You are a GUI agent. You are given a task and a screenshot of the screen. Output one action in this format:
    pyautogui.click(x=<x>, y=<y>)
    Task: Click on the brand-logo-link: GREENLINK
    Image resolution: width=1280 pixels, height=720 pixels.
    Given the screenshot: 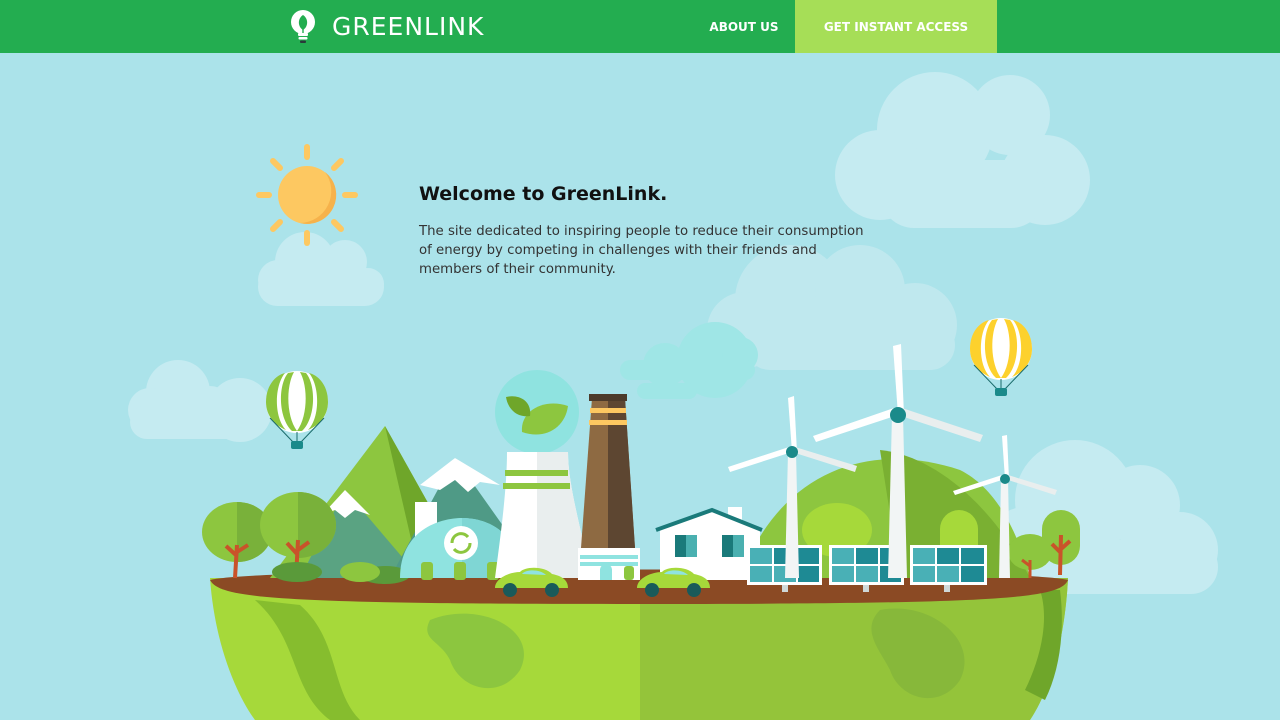 What is the action you would take?
    pyautogui.click(x=387, y=26)
    